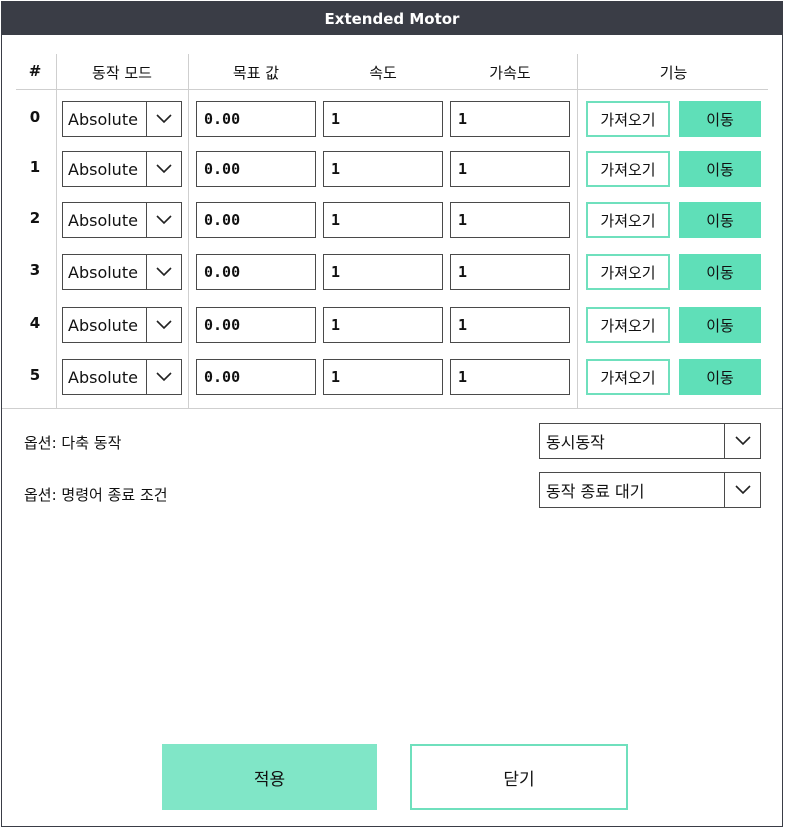  Describe the element at coordinates (392, 18) in the screenshot. I see `dialog-title: Extended Motor` at that location.